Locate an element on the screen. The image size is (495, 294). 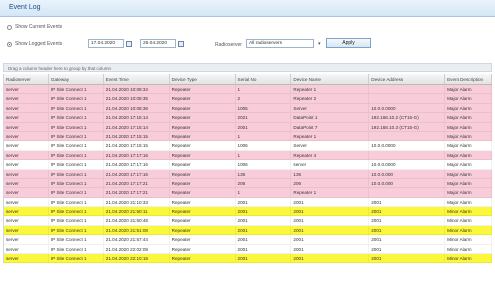
column-header: Device Name is located at coordinates (330, 79).